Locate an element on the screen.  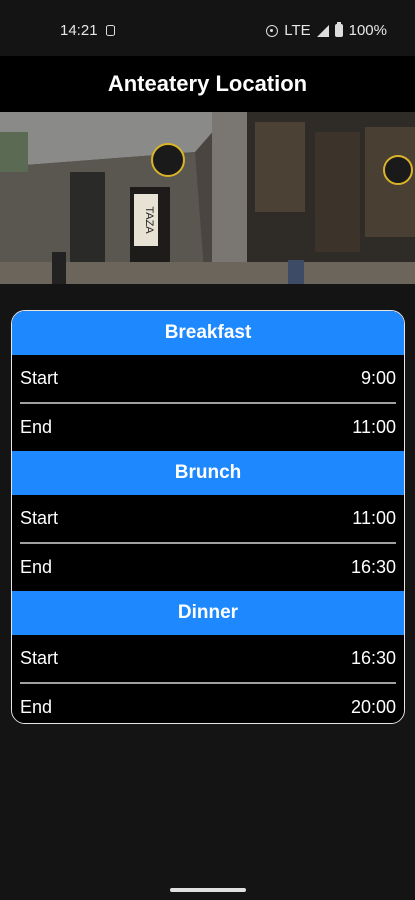
status-left: 14:21 is located at coordinates (87, 30).